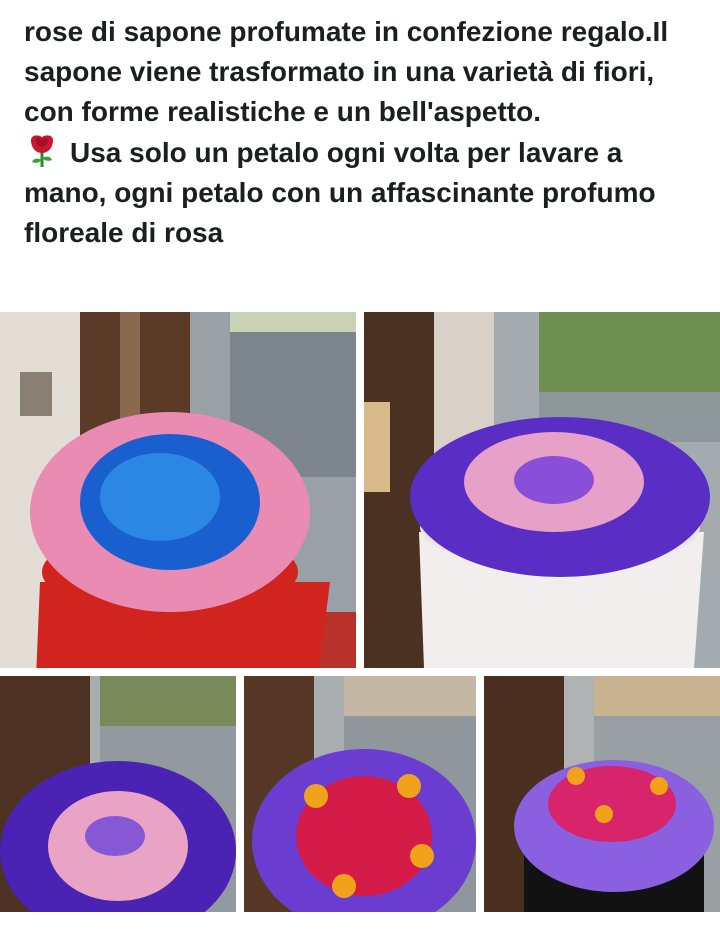 The image size is (720, 932). Describe the element at coordinates (42, 151) in the screenshot. I see `rose-emoji-icon` at that location.